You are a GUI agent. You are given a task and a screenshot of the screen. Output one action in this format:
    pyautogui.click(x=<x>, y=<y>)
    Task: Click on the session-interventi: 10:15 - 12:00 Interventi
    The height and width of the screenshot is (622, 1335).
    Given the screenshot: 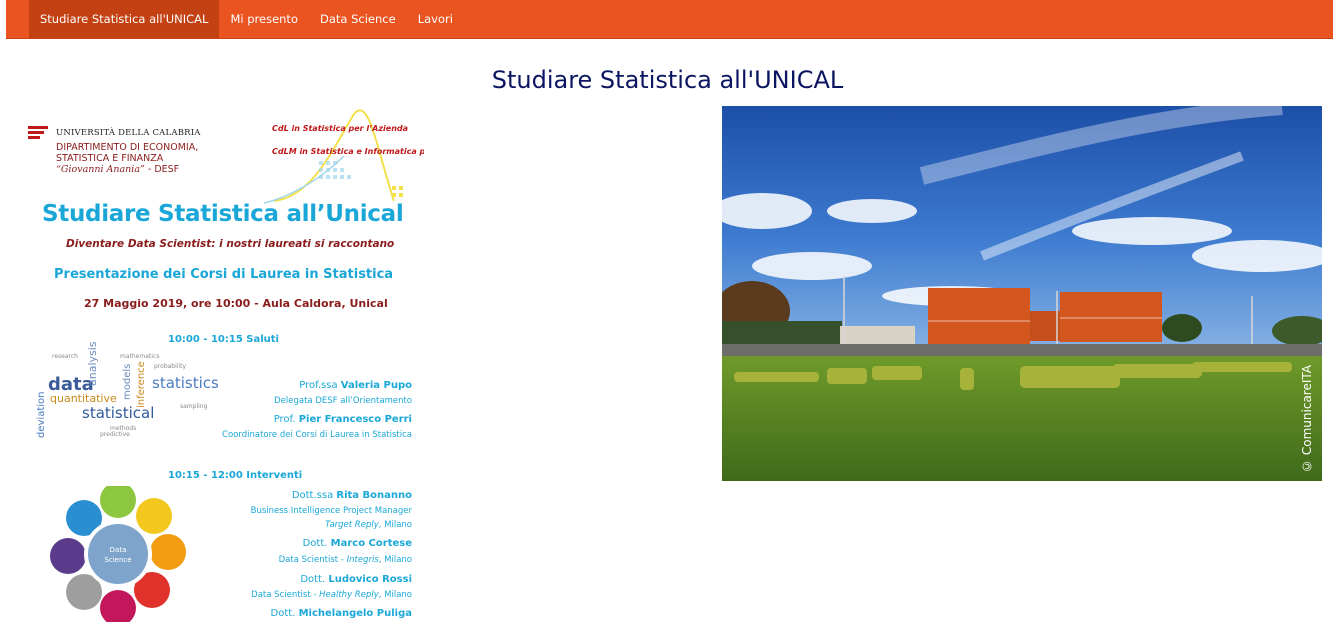 What is the action you would take?
    pyautogui.click(x=235, y=475)
    